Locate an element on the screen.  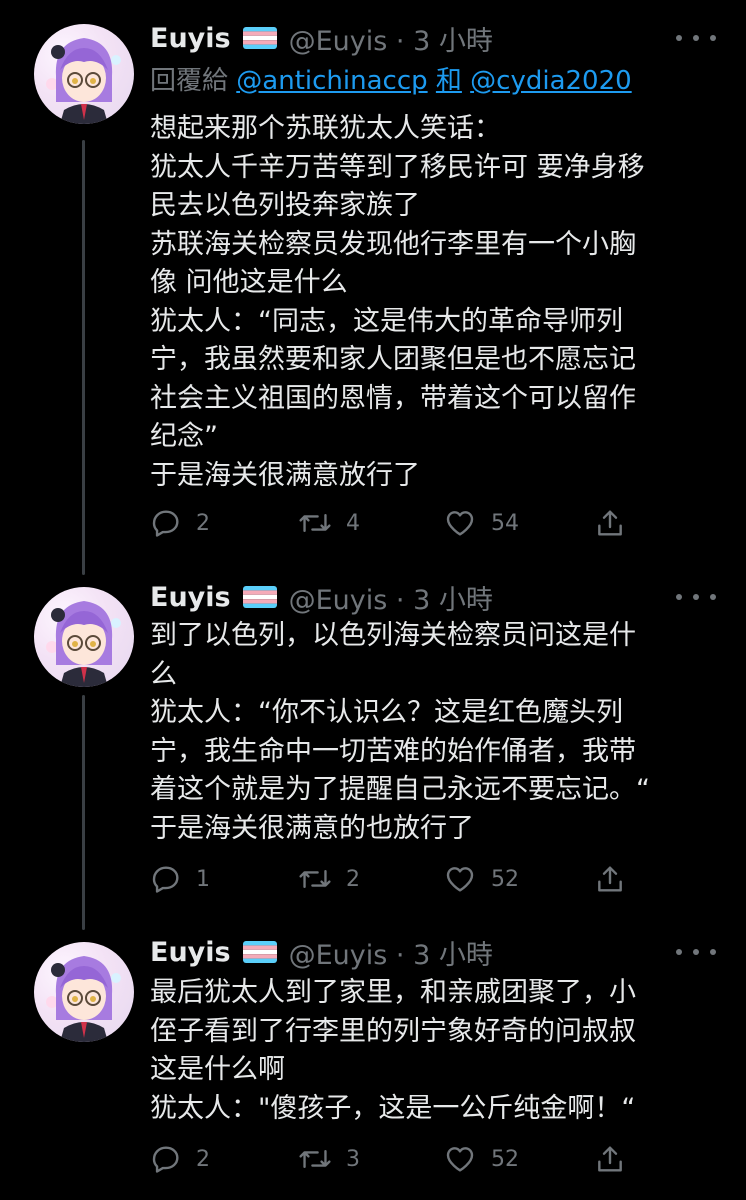
retweet-button: 4 is located at coordinates (329, 523).